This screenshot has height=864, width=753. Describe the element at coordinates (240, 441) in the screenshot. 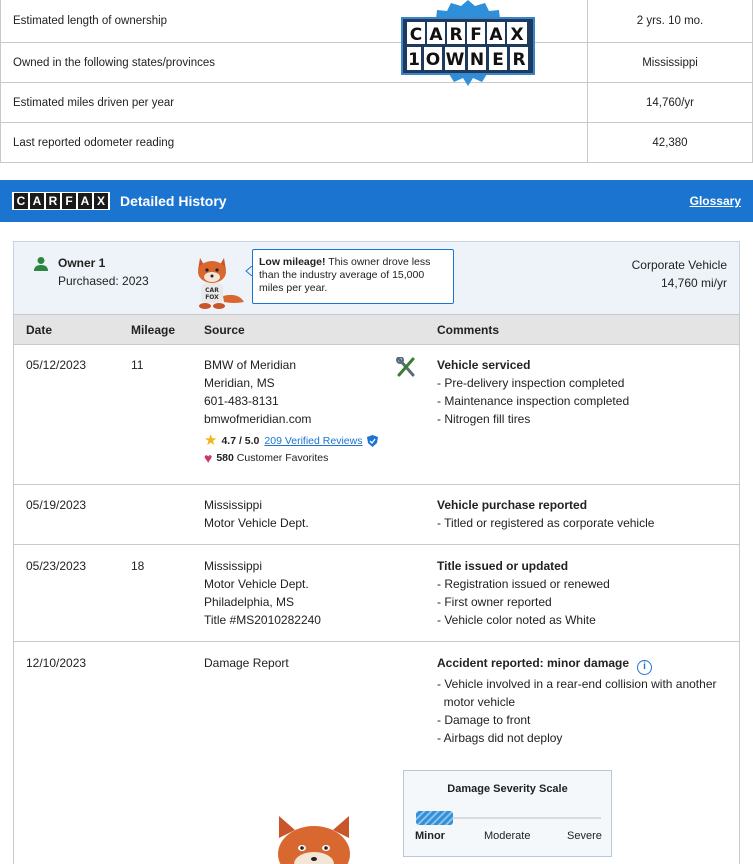

I see `rating-value: 4.7 / 5.0` at that location.